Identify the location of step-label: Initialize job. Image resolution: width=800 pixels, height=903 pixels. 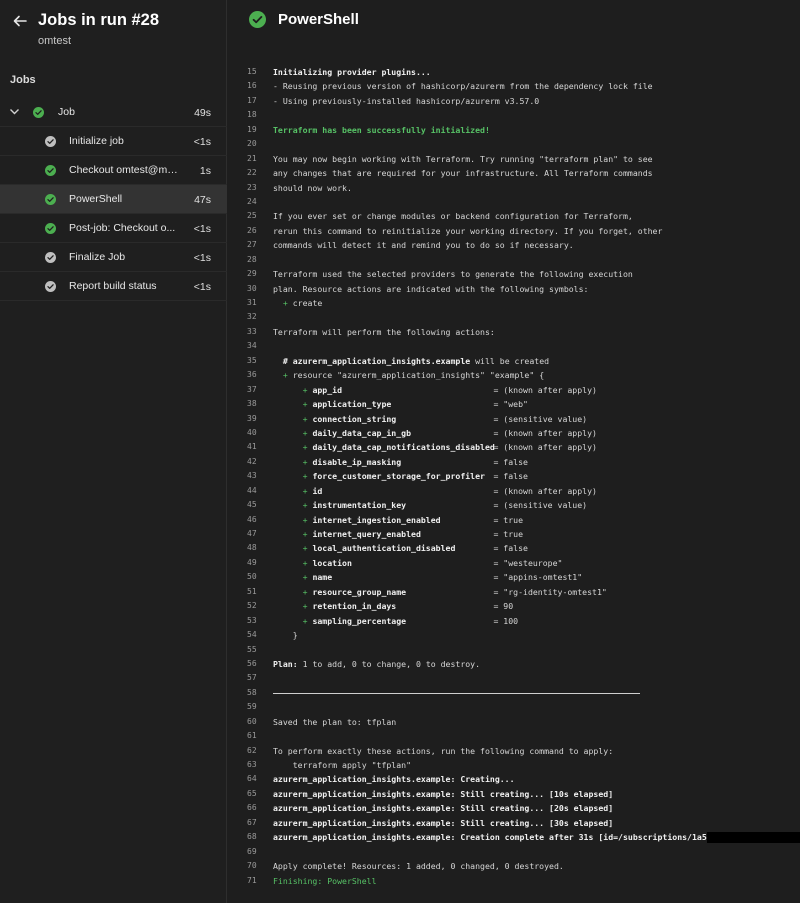
(96, 141).